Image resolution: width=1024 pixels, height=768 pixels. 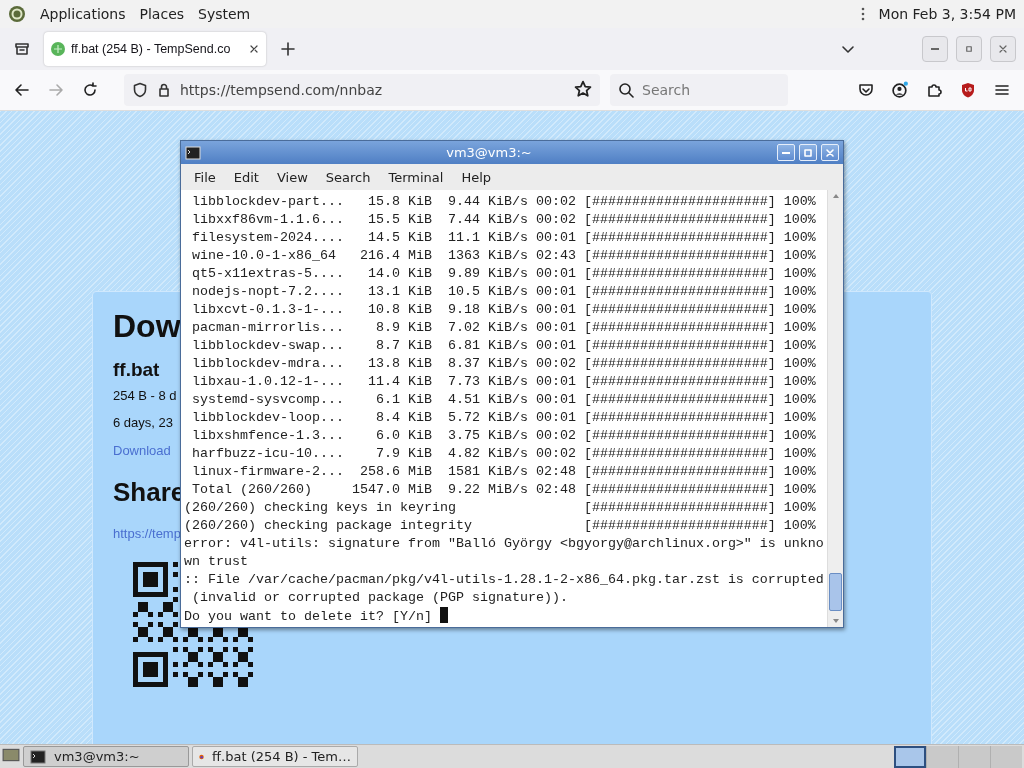 I want to click on terminal-line: filesystem-2024.... 14.5 KiB 11.1 KiB/s 00:01 [######################] 100%, so click(x=504, y=238).